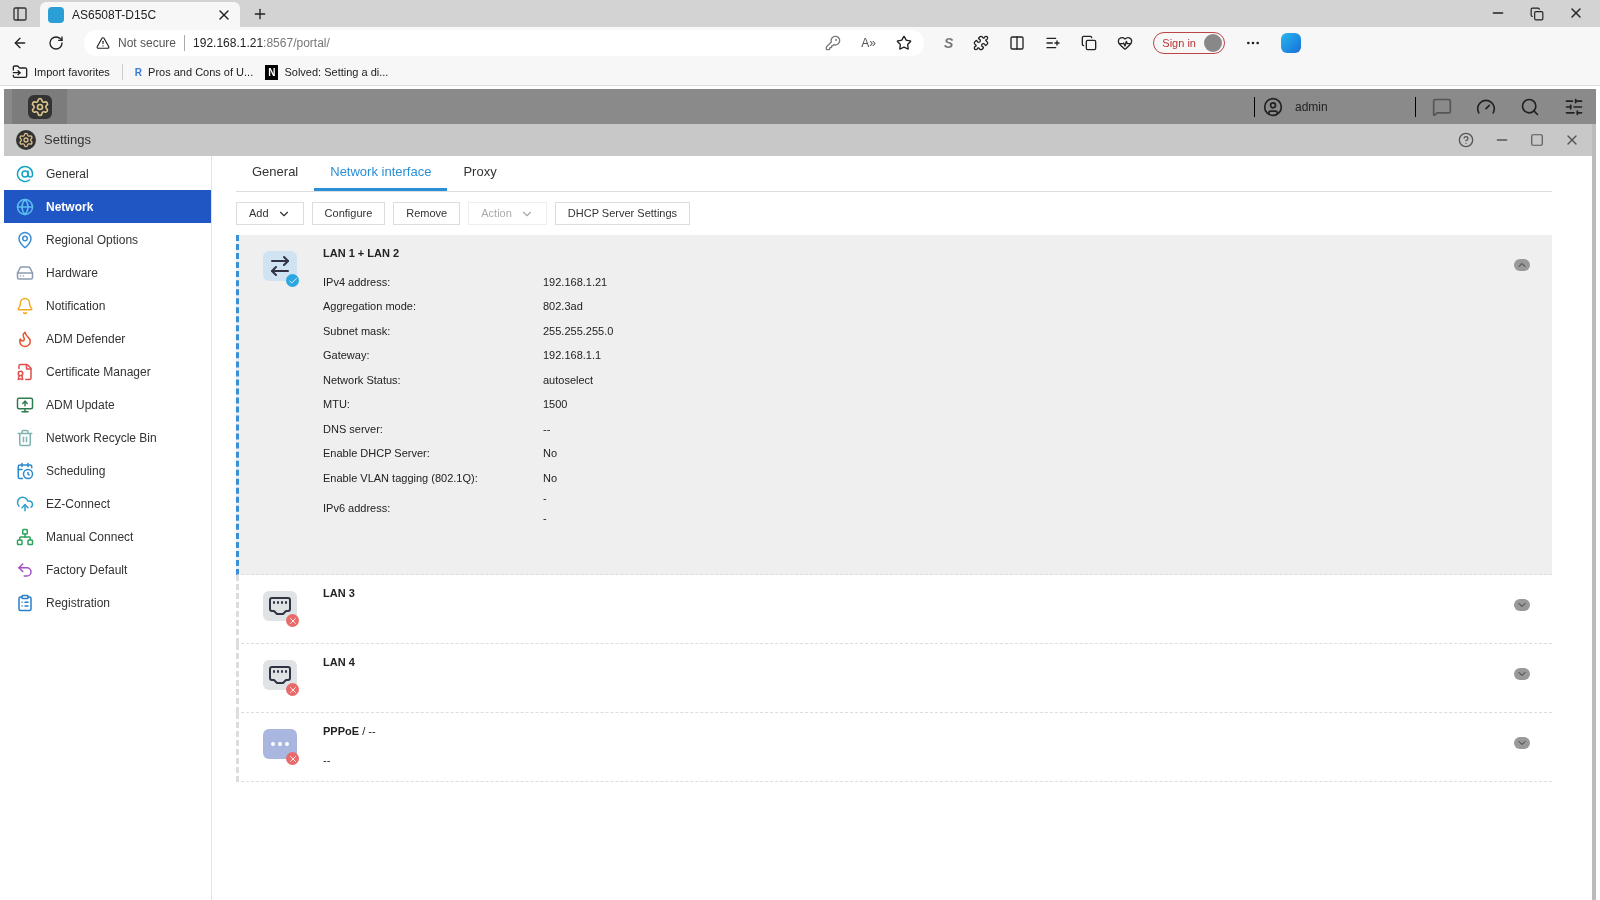 The height and width of the screenshot is (900, 1600). I want to click on detail-value: autoselect, so click(568, 380).